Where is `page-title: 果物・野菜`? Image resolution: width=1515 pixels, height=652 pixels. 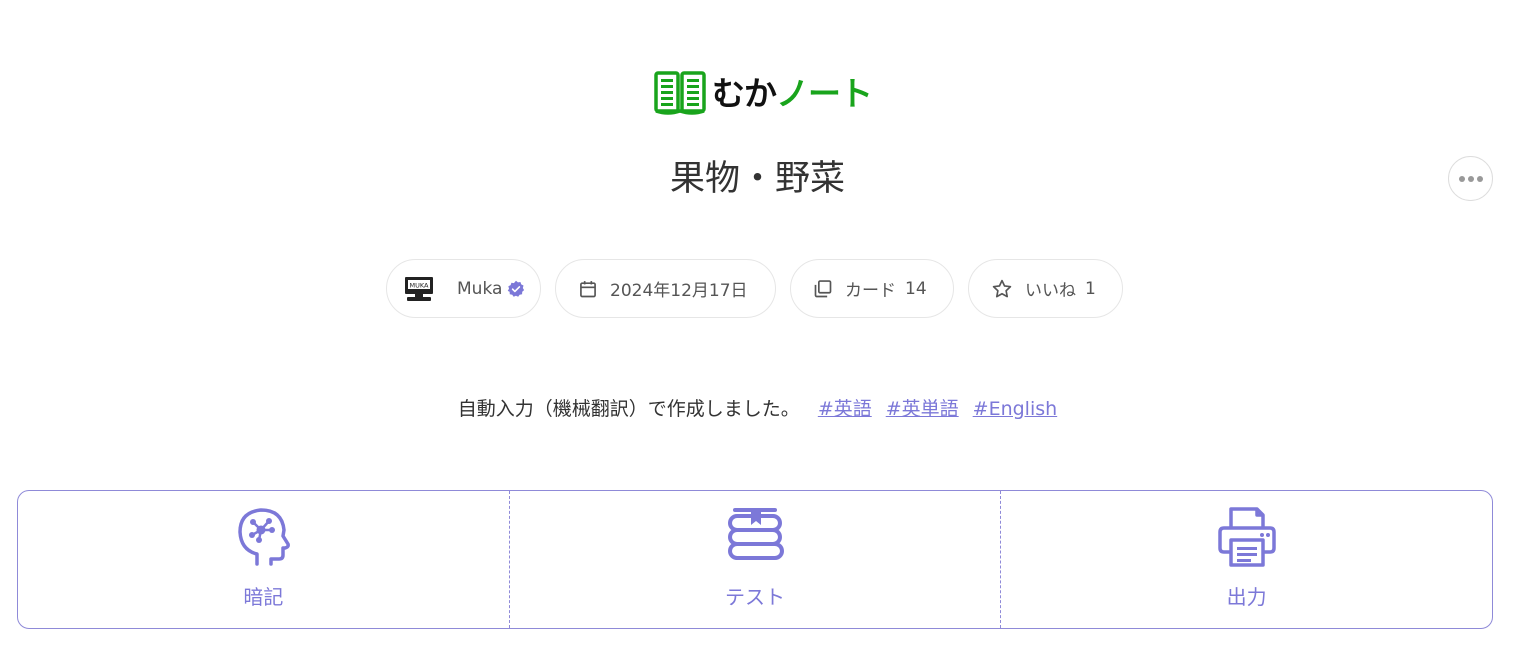 page-title: 果物・野菜 is located at coordinates (757, 179).